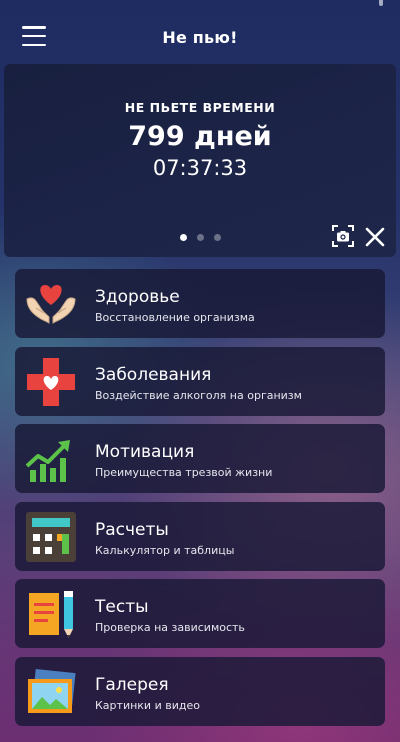  I want to click on menu-item-description: Воздействие алкоголя на организм, so click(198, 395).